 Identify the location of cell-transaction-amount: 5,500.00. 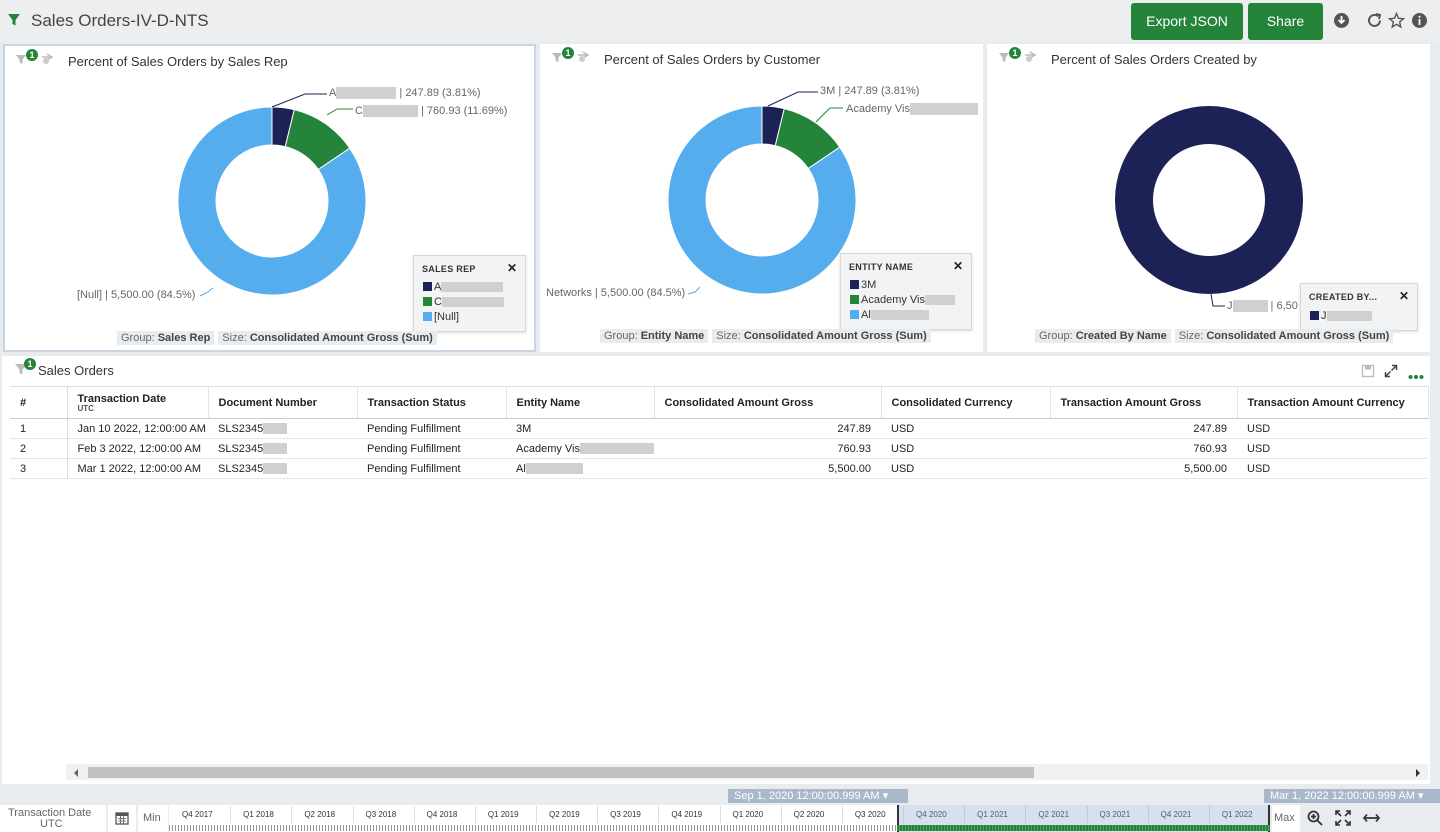
(1143, 468).